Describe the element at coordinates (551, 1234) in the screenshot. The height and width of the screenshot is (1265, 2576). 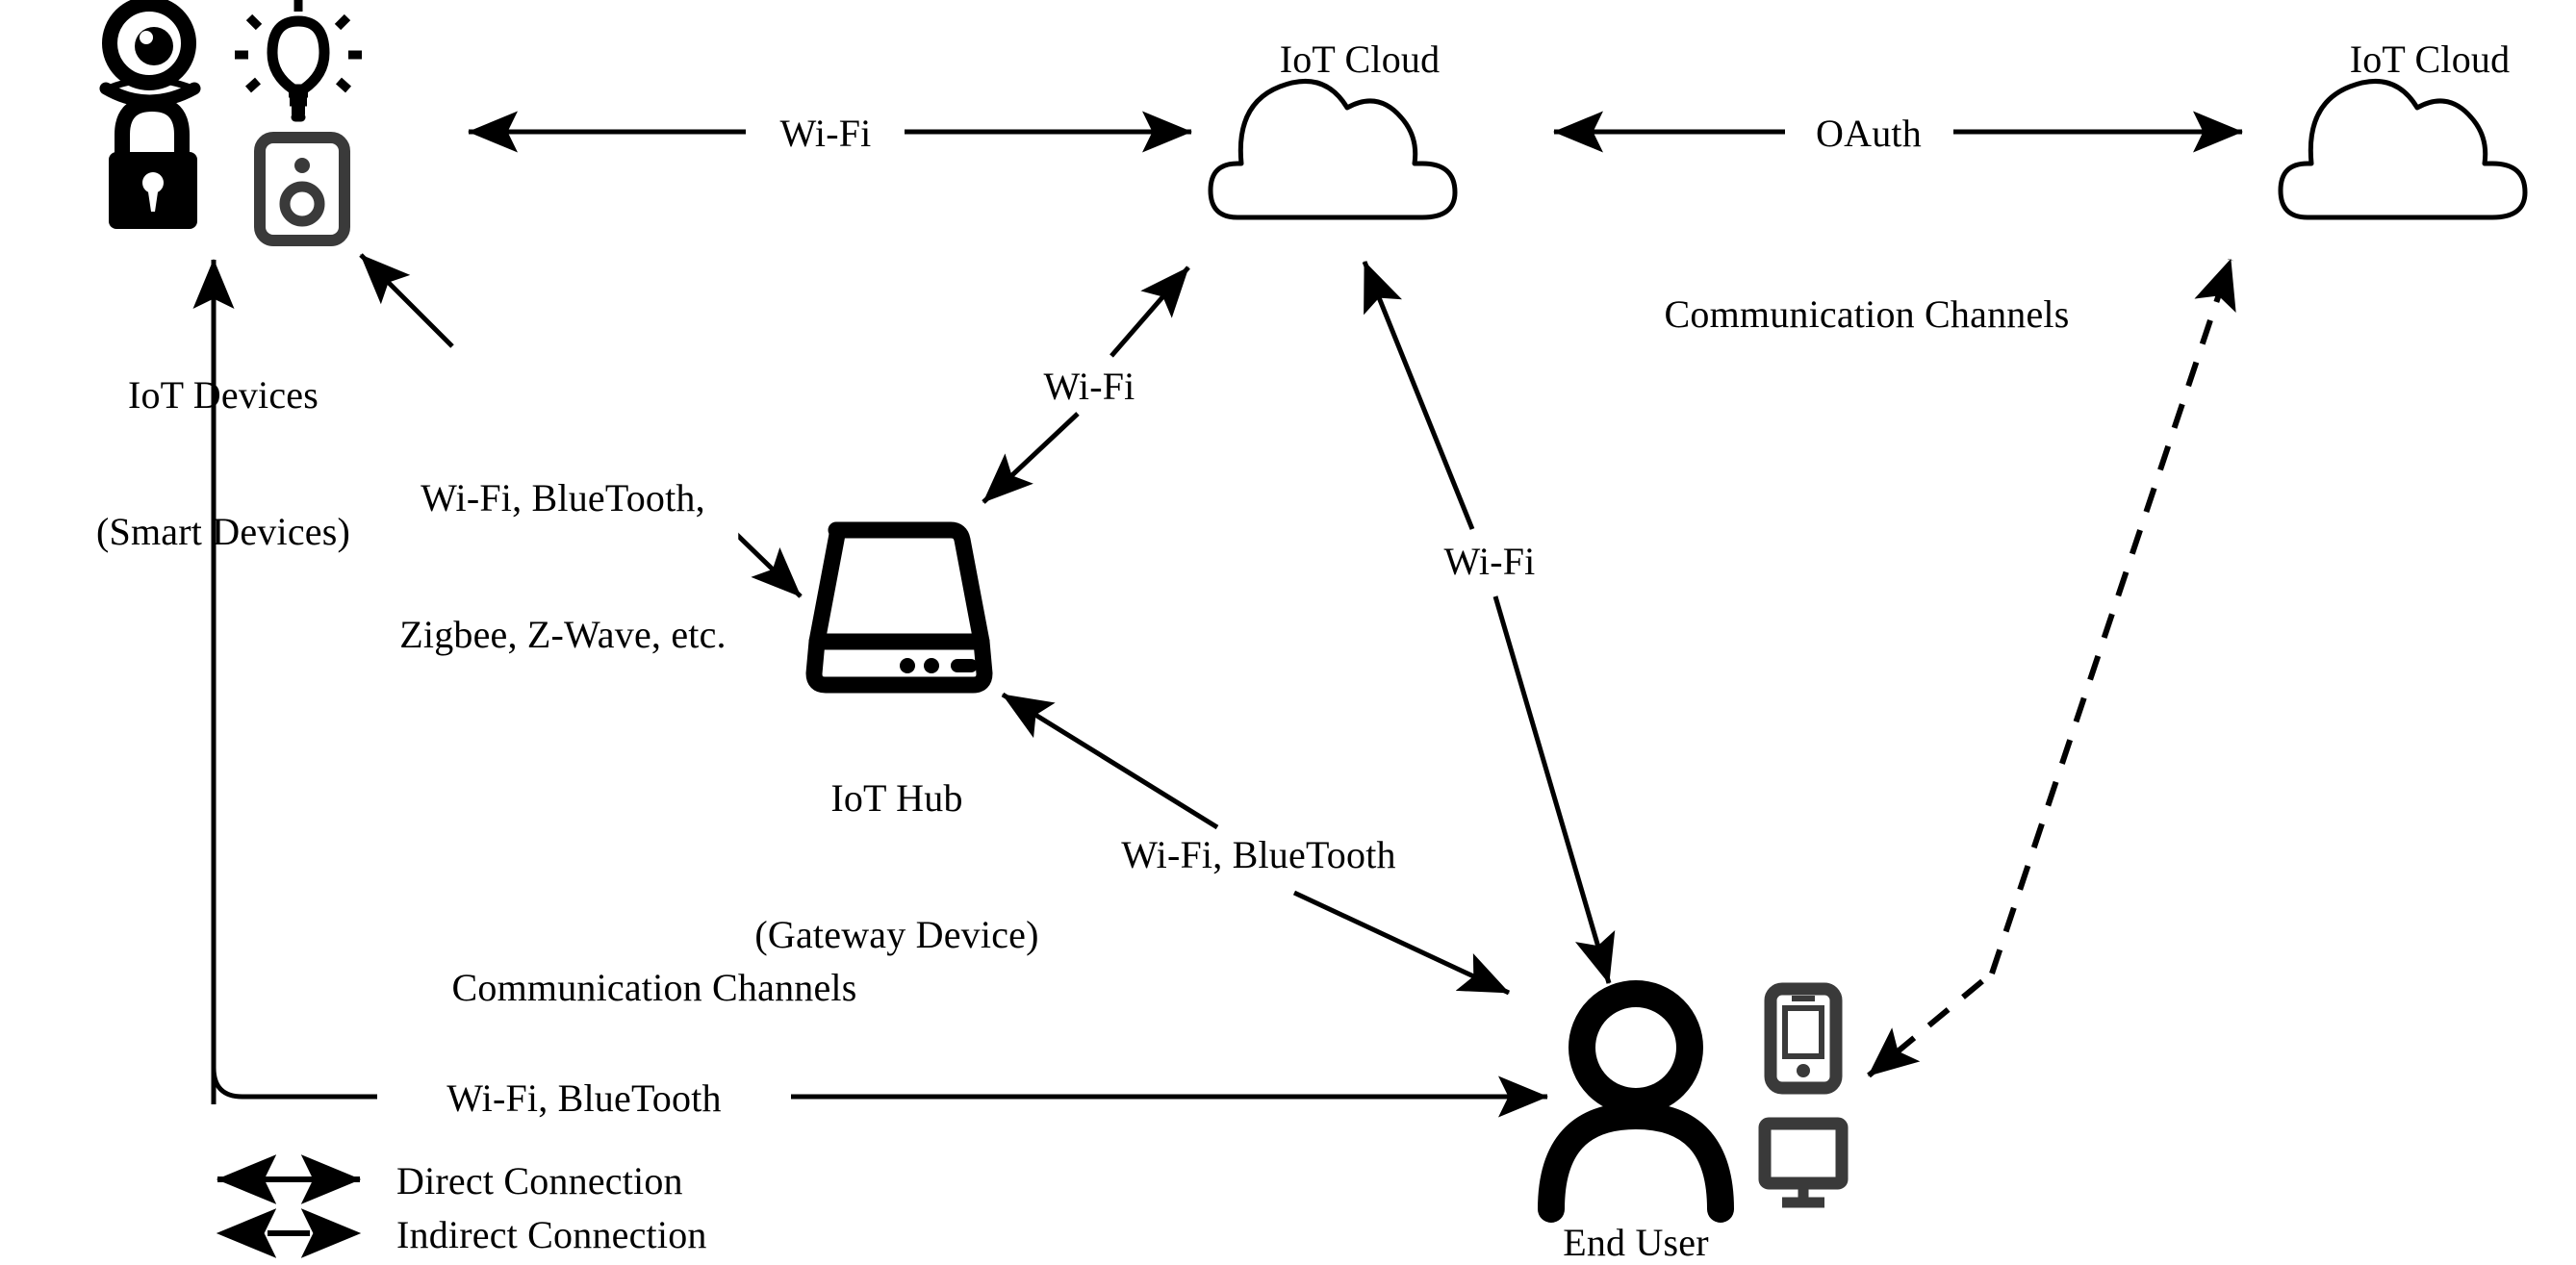
I see `legend-indirect-label: Indirect Connection` at that location.